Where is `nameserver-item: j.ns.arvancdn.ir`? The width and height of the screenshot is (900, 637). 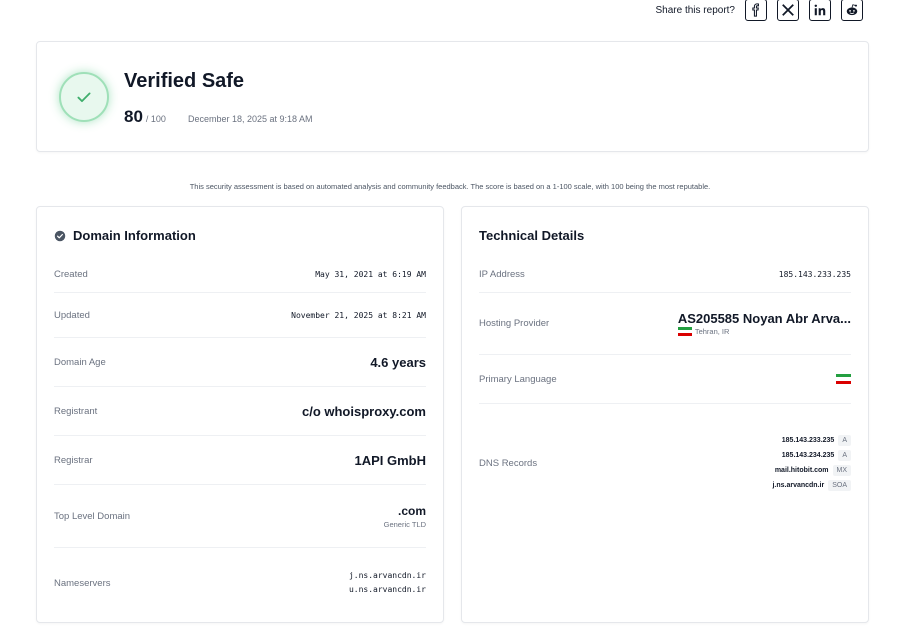 nameserver-item: j.ns.arvancdn.ir is located at coordinates (387, 575).